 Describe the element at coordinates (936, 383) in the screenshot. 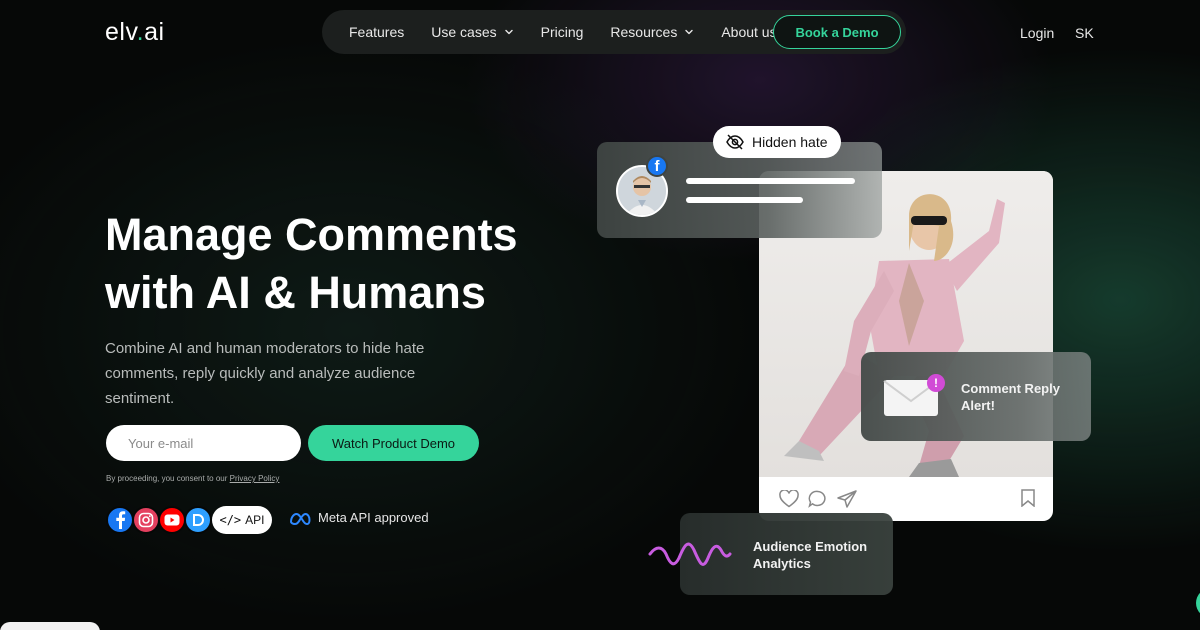

I see `alert-icon: !` at that location.